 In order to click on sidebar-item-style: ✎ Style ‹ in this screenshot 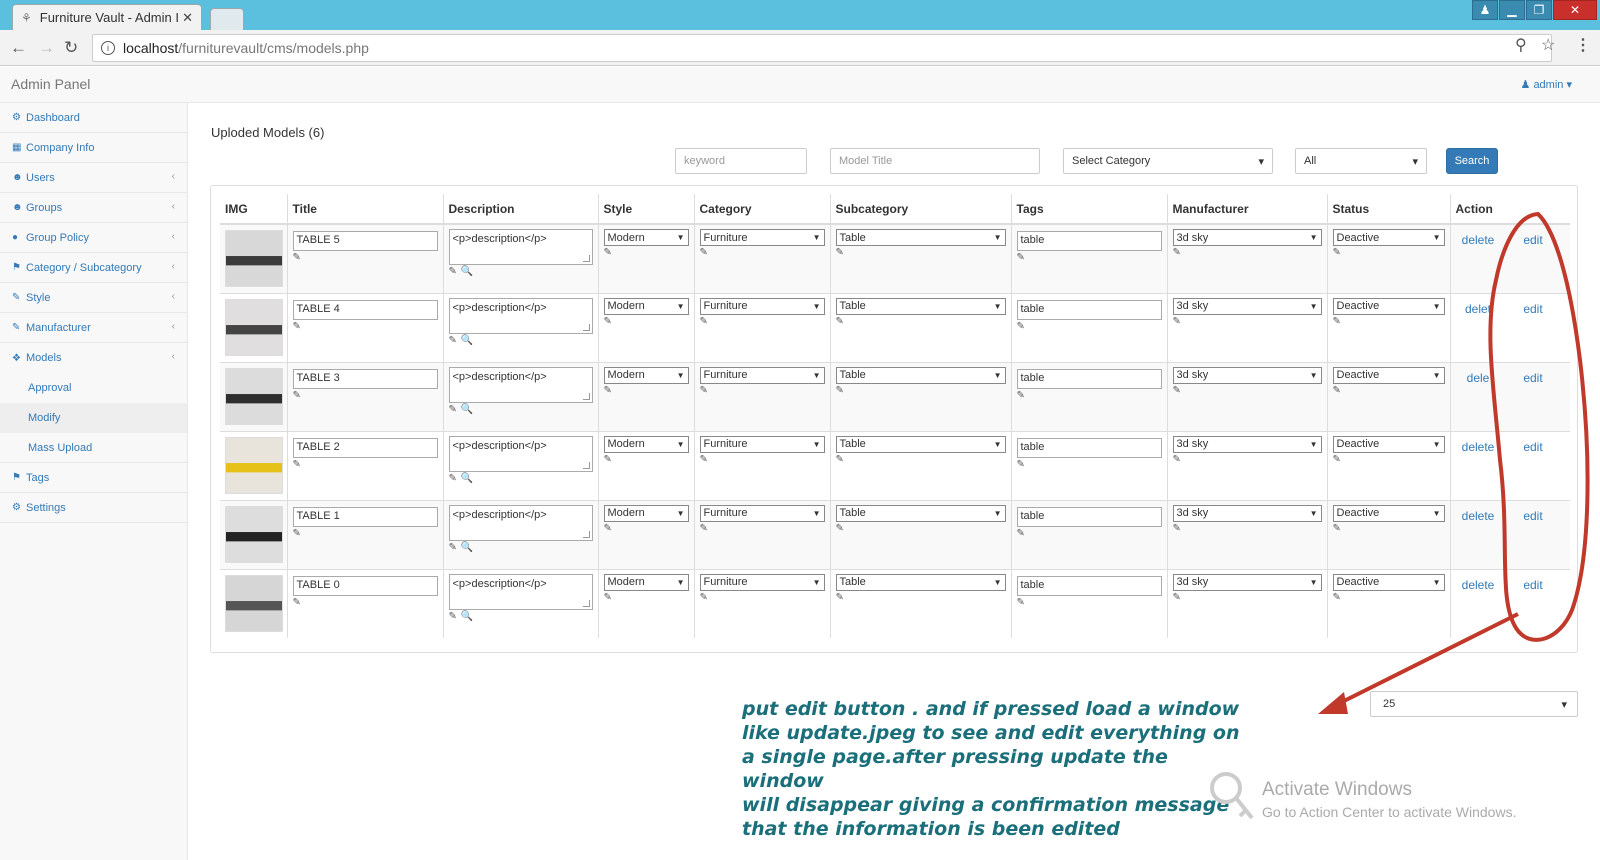, I will do `click(93, 298)`.